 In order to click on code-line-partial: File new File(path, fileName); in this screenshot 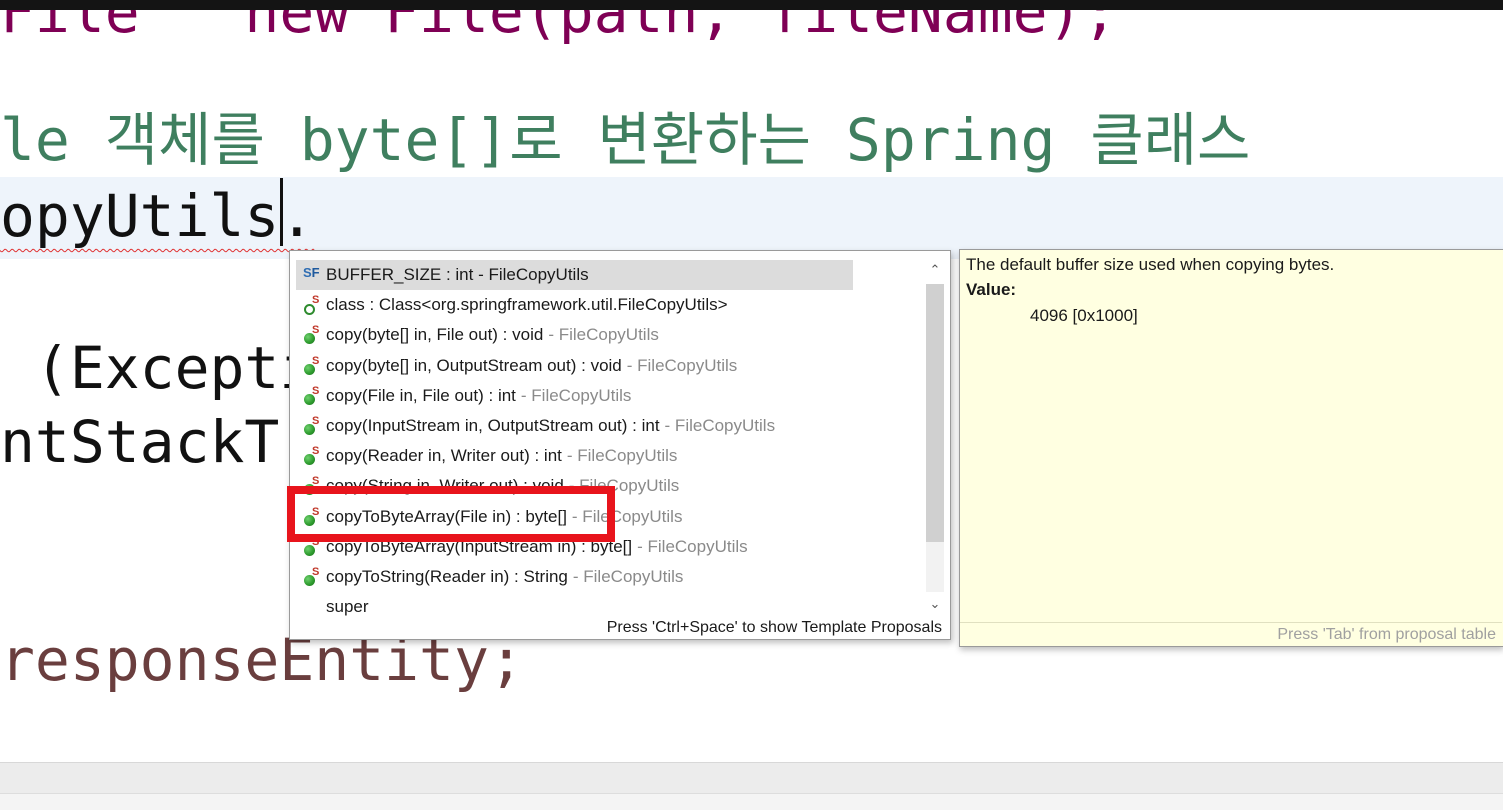, I will do `click(559, 28)`.